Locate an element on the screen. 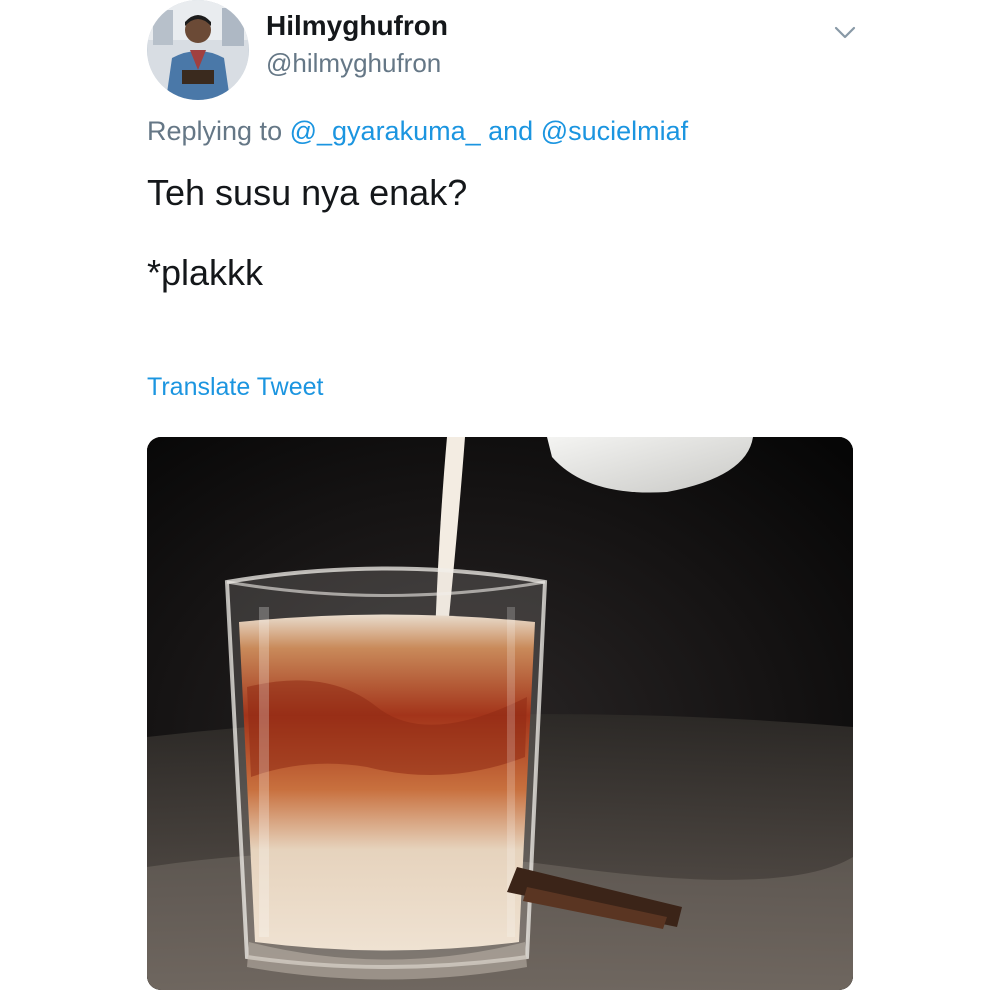  replying-to-line: Replying to @_gyarakuma_ and @sucielmiaf is located at coordinates (417, 131).